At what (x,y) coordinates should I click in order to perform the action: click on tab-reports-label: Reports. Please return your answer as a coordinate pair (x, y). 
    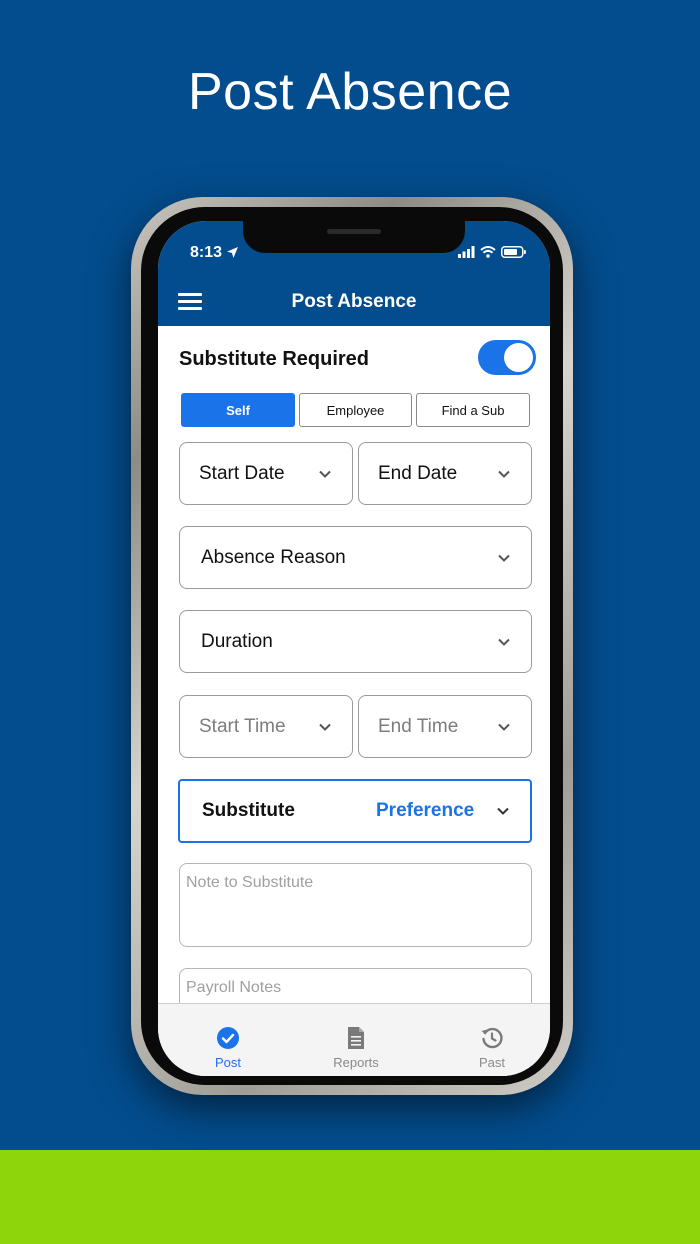
    Looking at the image, I should click on (356, 1062).